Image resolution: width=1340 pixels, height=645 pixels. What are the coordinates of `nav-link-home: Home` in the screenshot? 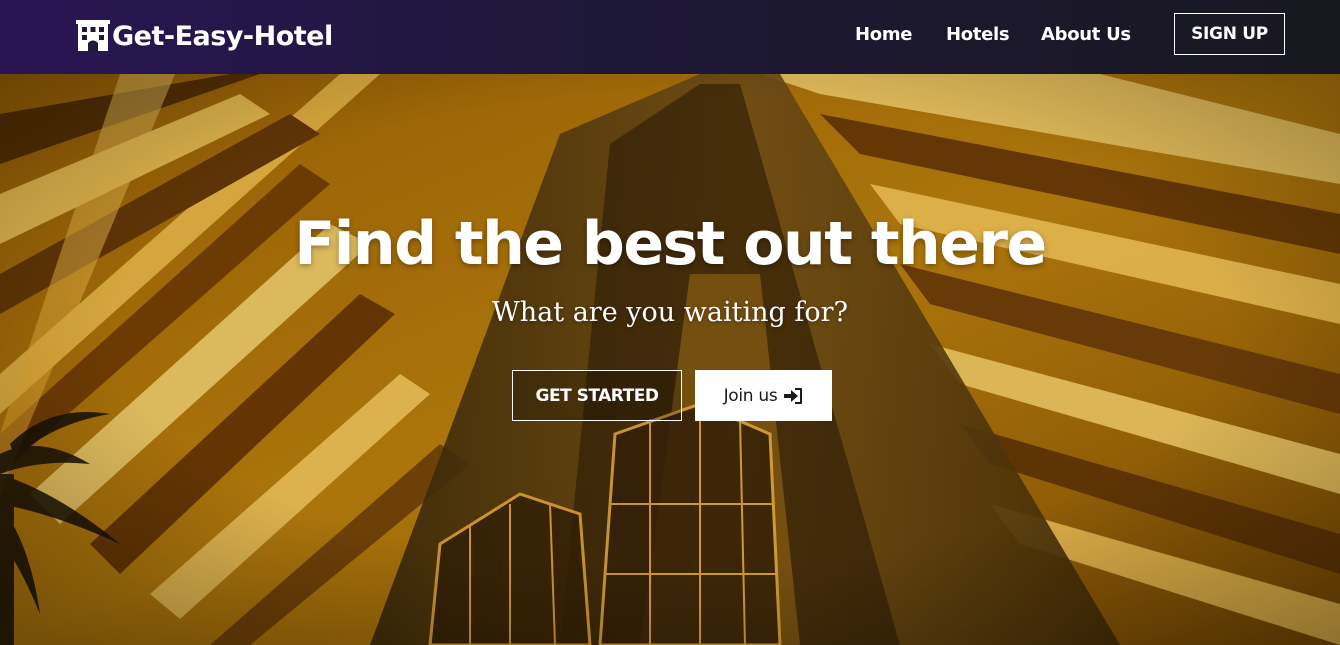 It's located at (884, 34).